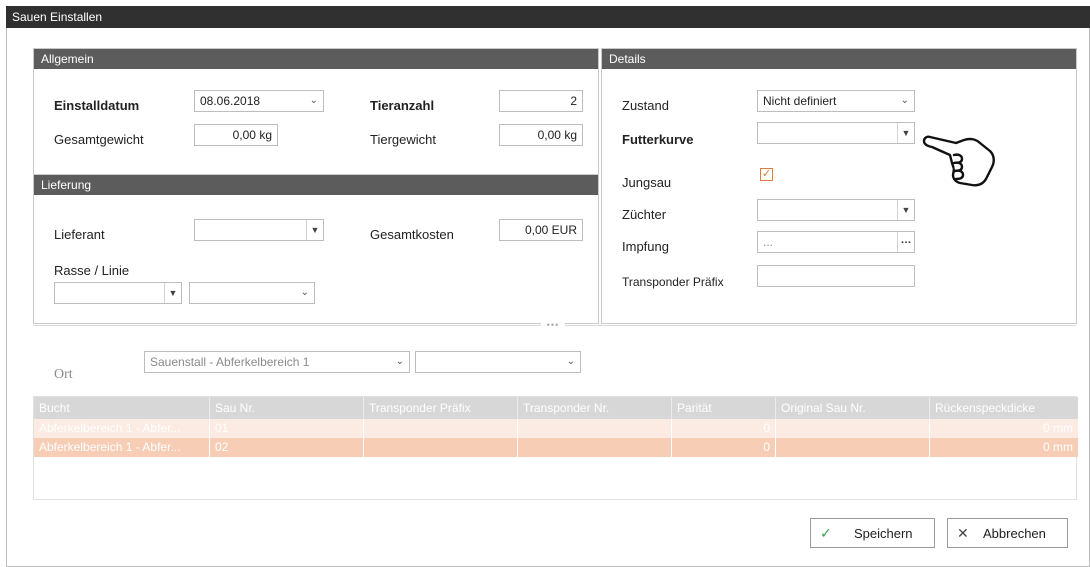 This screenshot has width=1090, height=567. I want to click on linie-select: ⌄, so click(252, 293).